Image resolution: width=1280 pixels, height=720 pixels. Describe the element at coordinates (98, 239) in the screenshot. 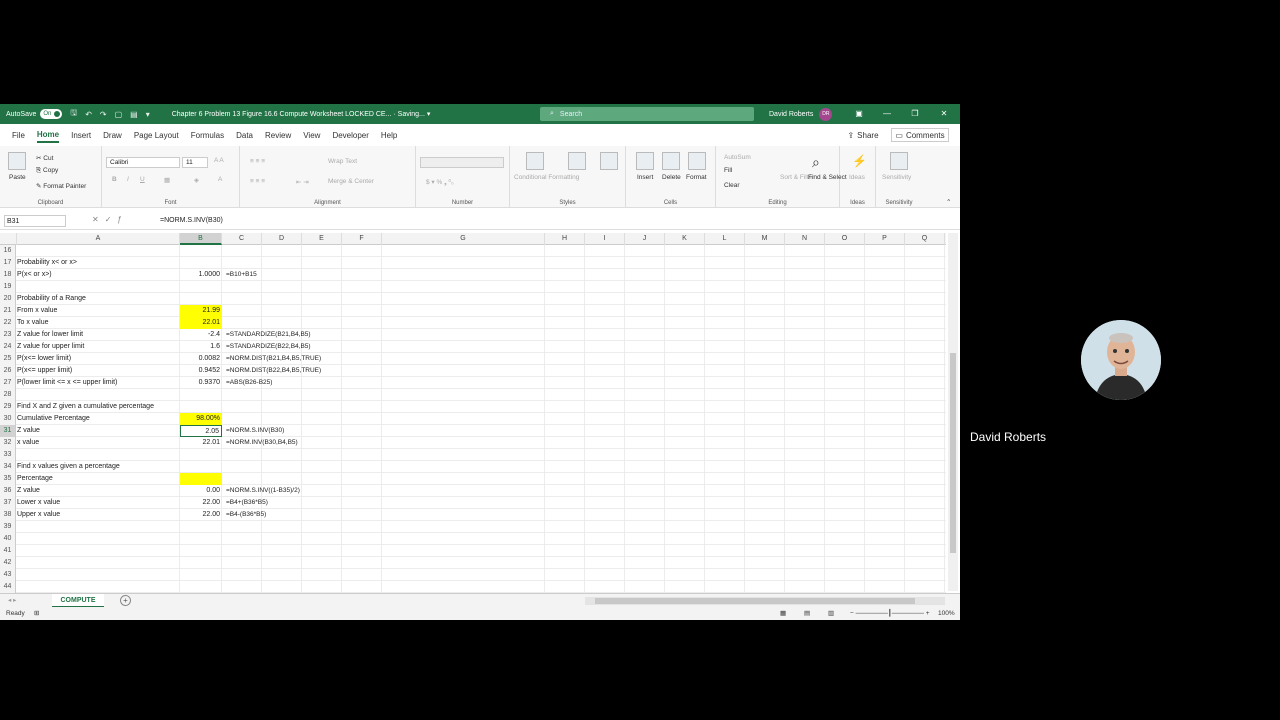

I see `column-header-a: A` at that location.